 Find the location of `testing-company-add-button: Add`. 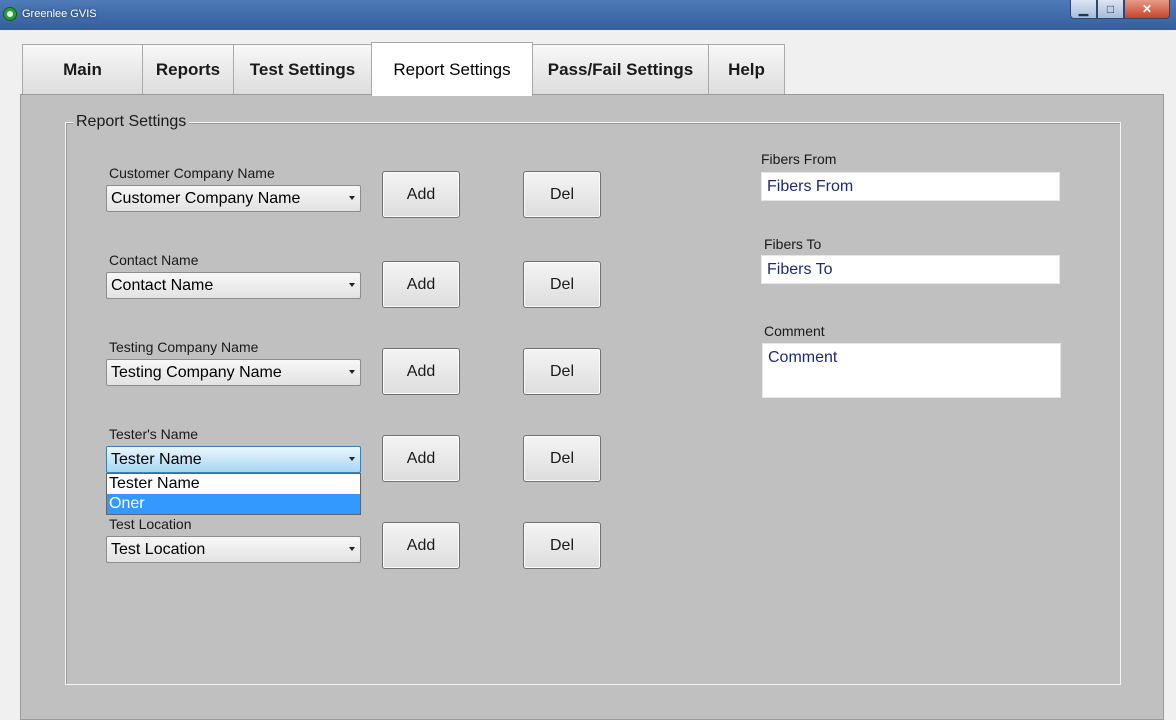

testing-company-add-button: Add is located at coordinates (421, 371).